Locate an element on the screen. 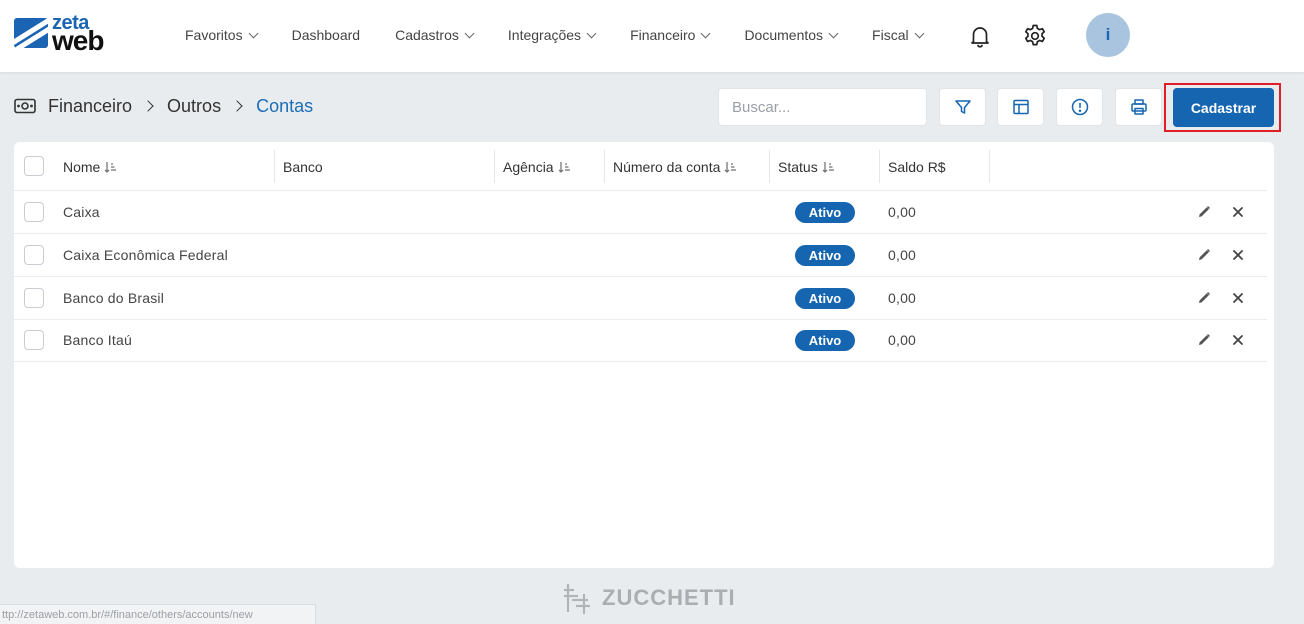 The width and height of the screenshot is (1304, 624). breadcrumb-financeiro: Financeiro is located at coordinates (90, 106).